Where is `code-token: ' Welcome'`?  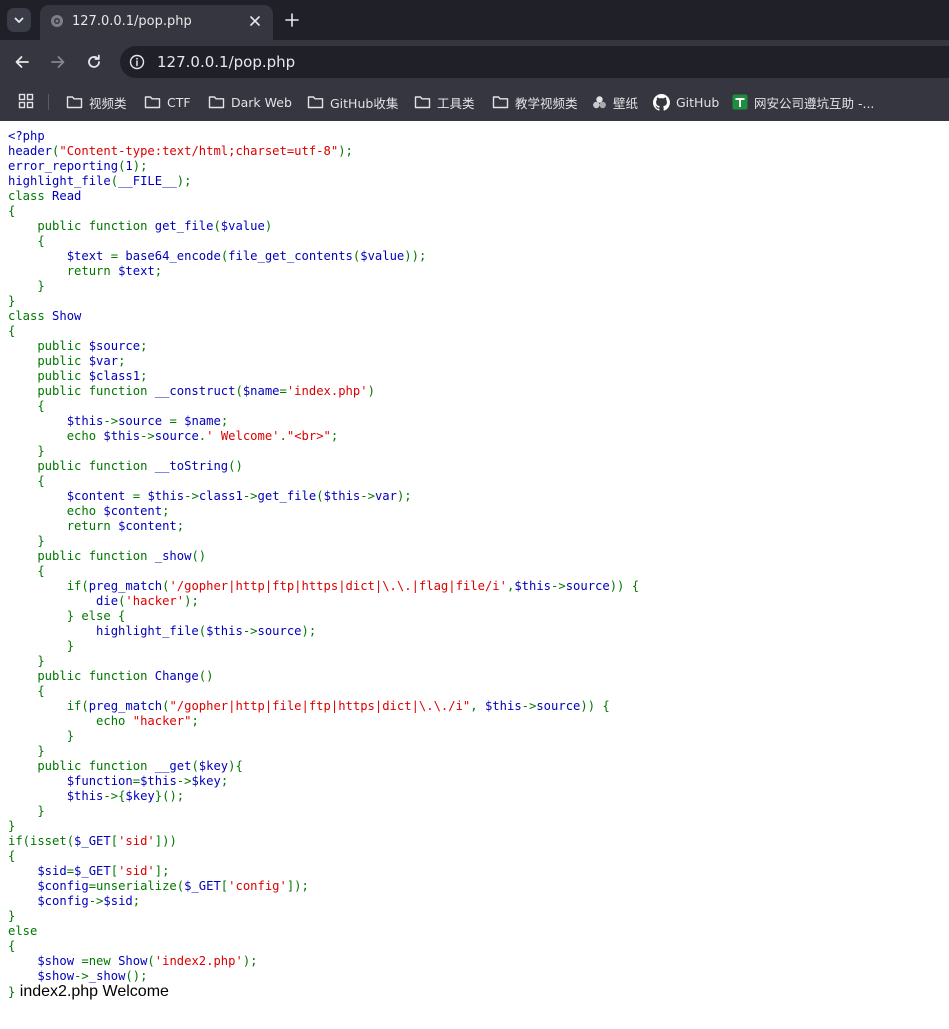 code-token: ' Welcome' is located at coordinates (243, 436).